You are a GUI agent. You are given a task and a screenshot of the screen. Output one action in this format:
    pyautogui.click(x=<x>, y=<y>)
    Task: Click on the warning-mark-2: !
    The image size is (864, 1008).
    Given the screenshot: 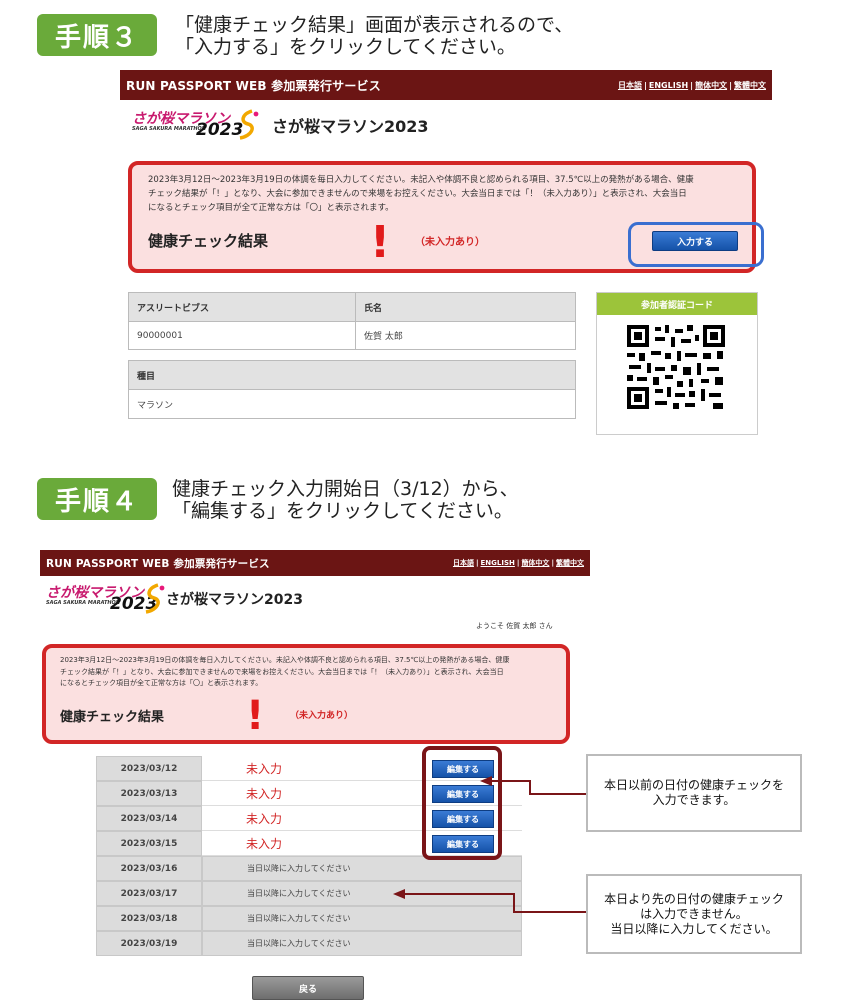 What is the action you would take?
    pyautogui.click(x=255, y=716)
    